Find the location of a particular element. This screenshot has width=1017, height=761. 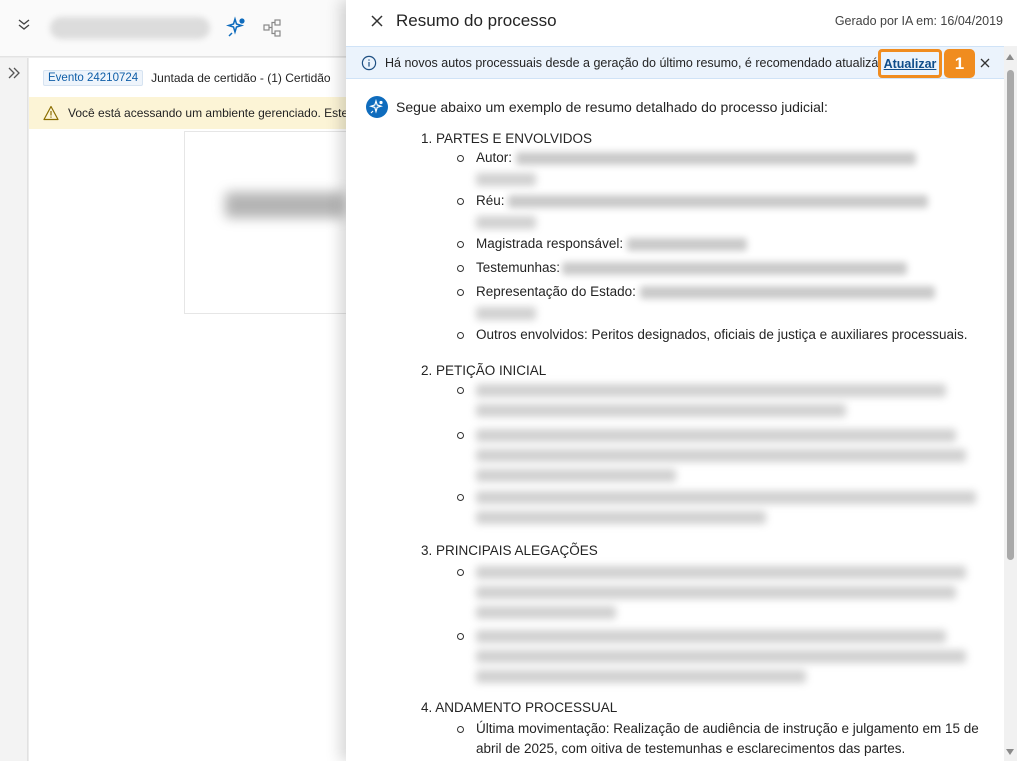

blurred-document-heading is located at coordinates (285, 205).